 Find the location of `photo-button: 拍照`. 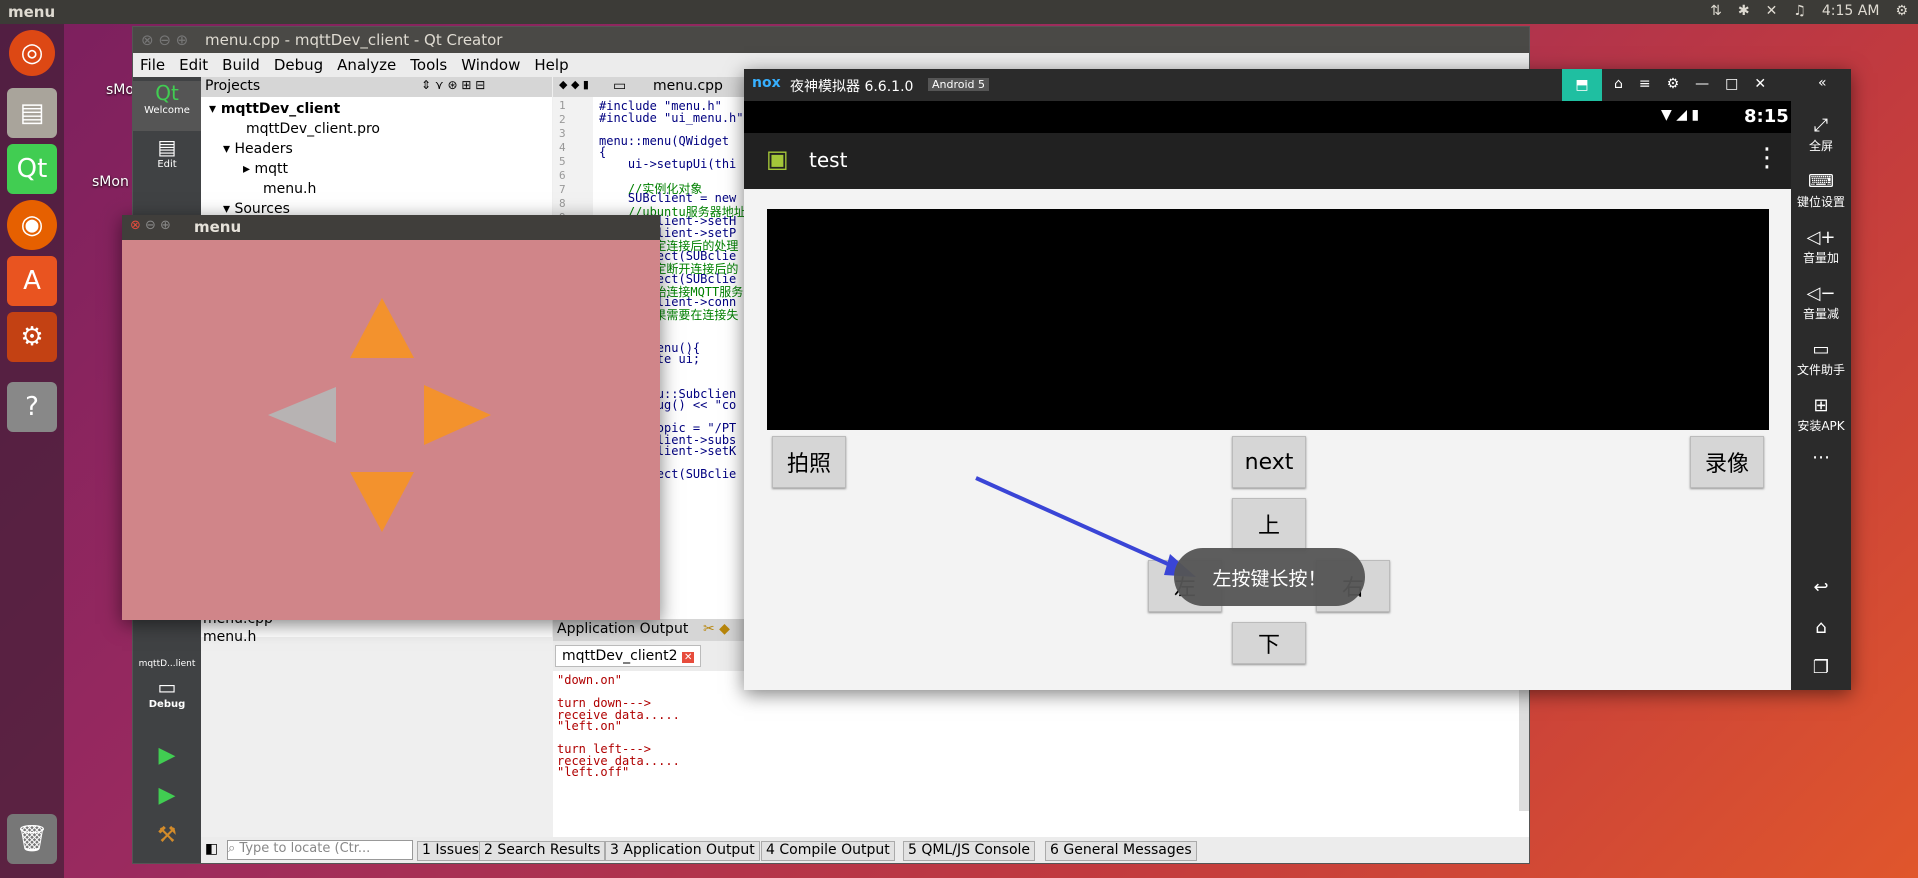

photo-button: 拍照 is located at coordinates (809, 462).